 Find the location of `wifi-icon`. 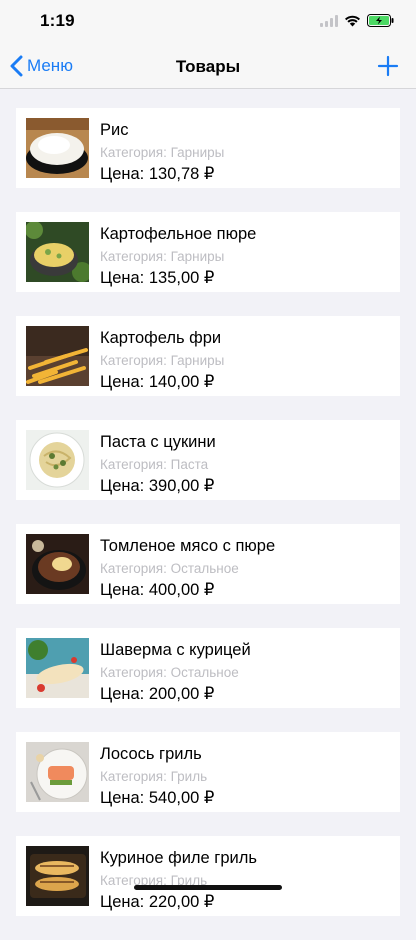

wifi-icon is located at coordinates (352, 23).